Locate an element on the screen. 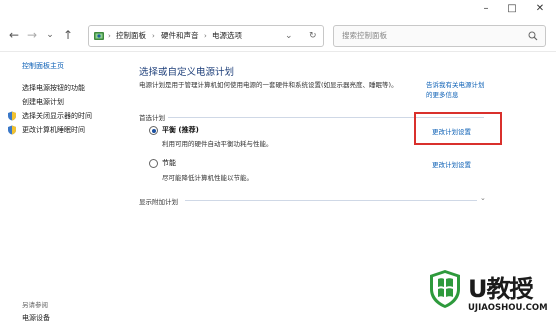  watermark: U教授 UJIAOSHOU.COM is located at coordinates (492, 294).